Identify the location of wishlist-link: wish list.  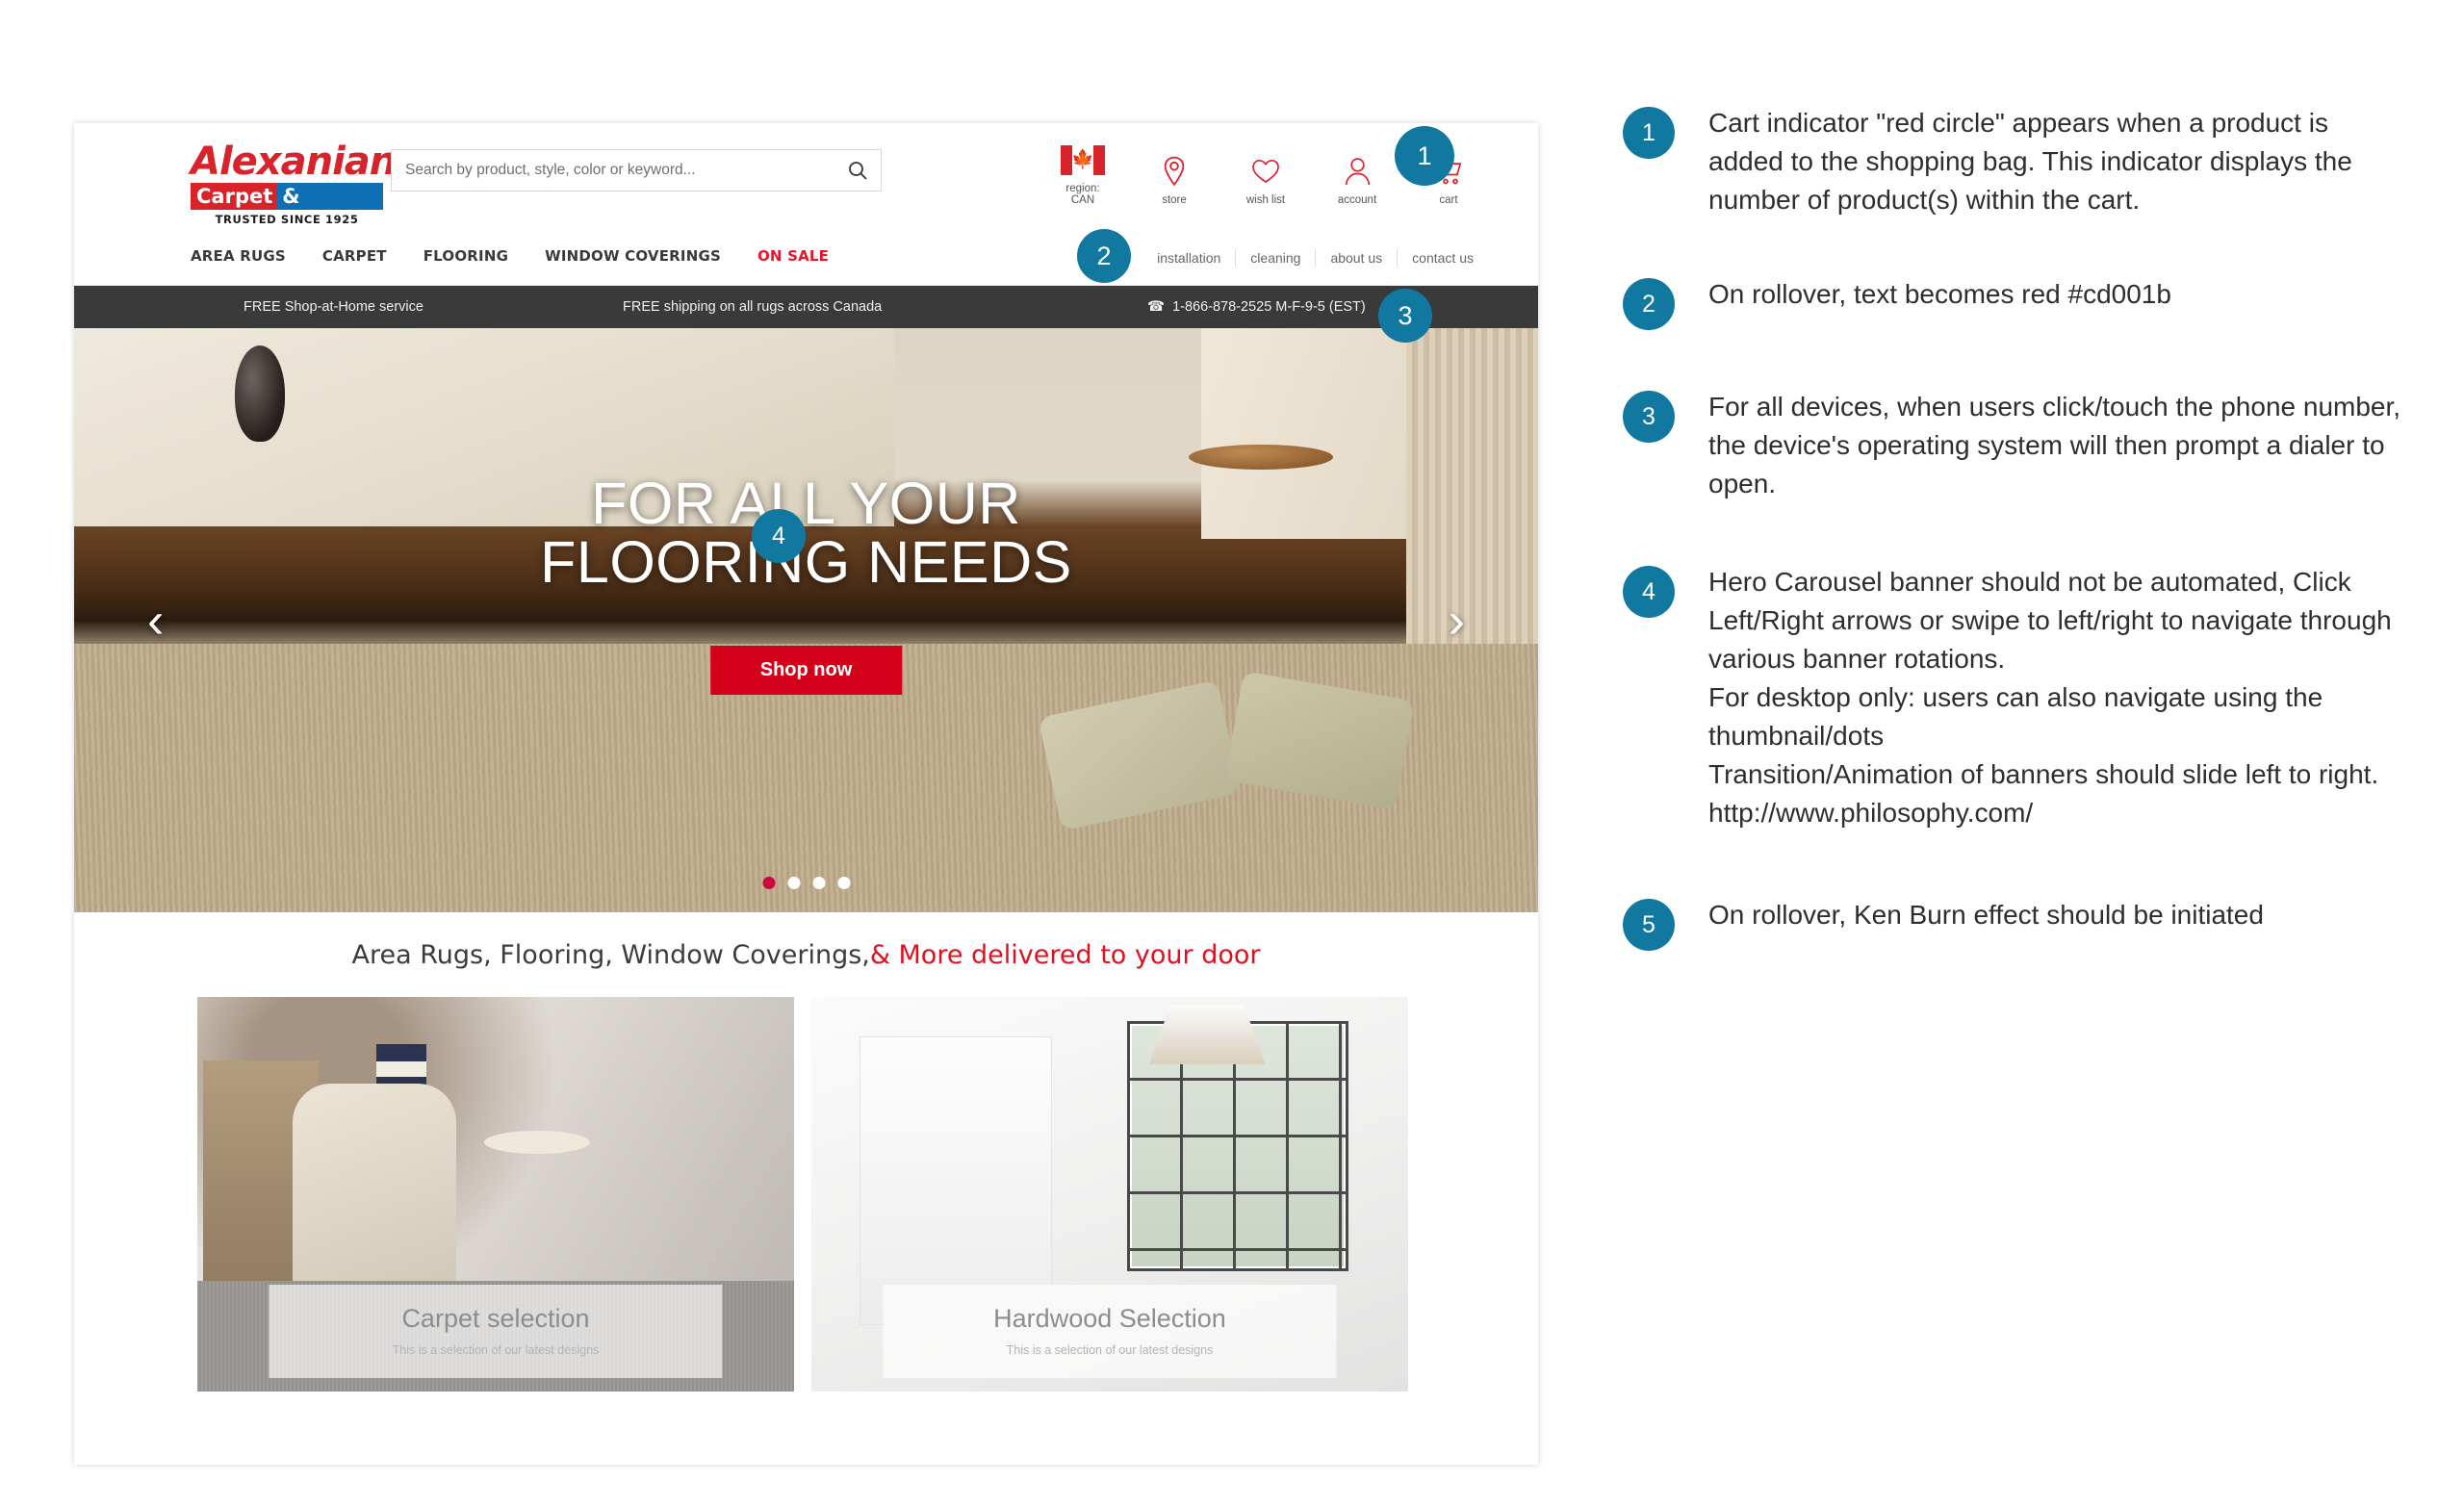
(1266, 179).